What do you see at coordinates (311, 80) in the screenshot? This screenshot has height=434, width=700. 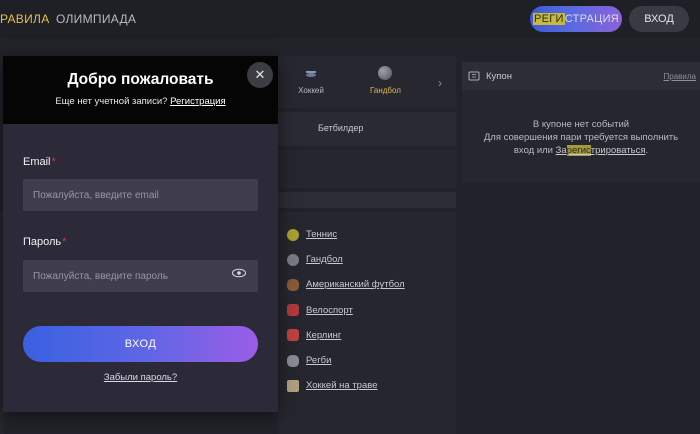 I see `sport-tab-hockey: Хоккей` at bounding box center [311, 80].